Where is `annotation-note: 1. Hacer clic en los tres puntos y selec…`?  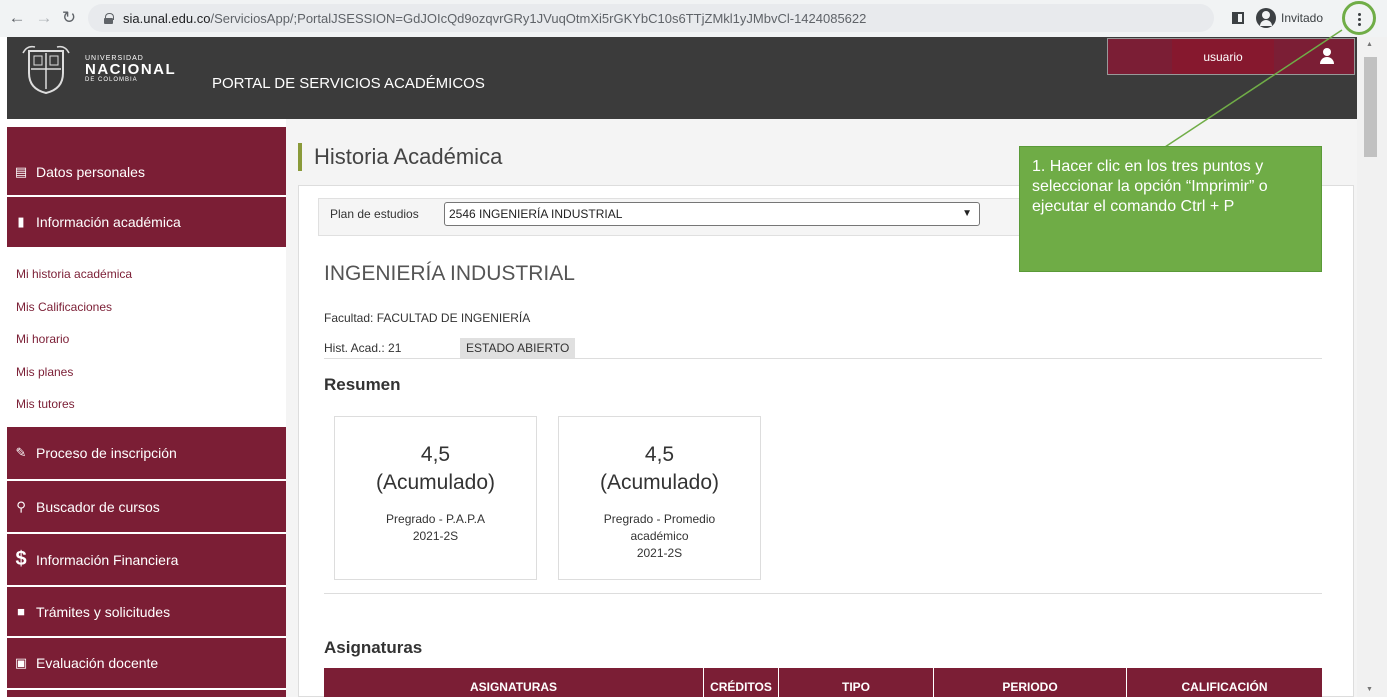 annotation-note: 1. Hacer clic en los tres puntos y selec… is located at coordinates (1170, 209).